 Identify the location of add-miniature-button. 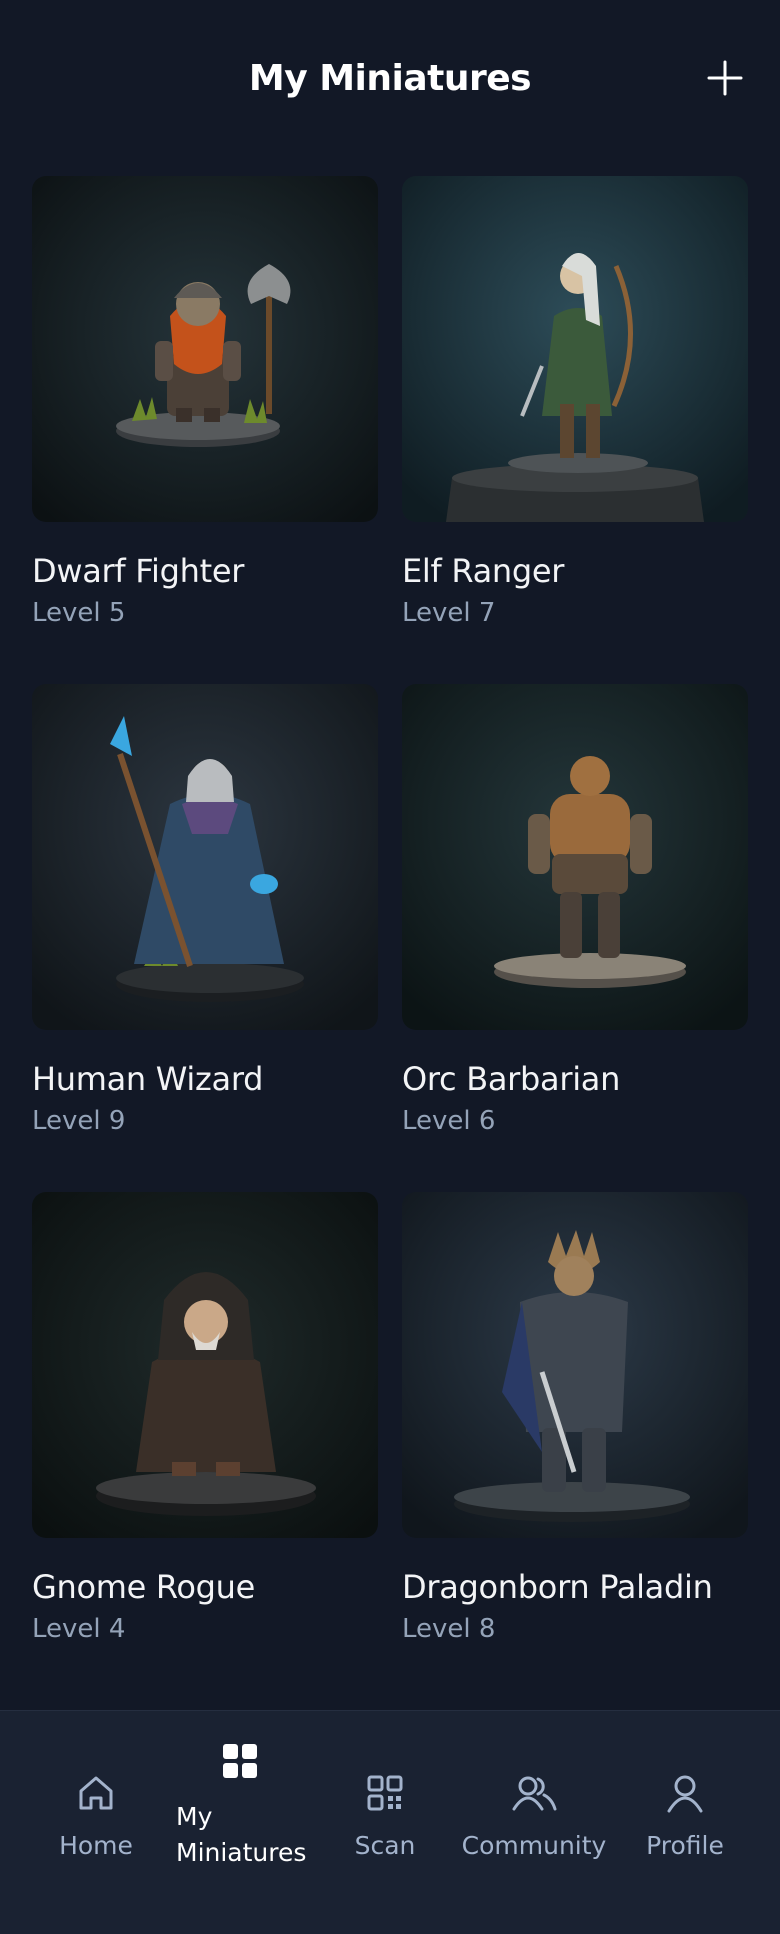
(725, 78).